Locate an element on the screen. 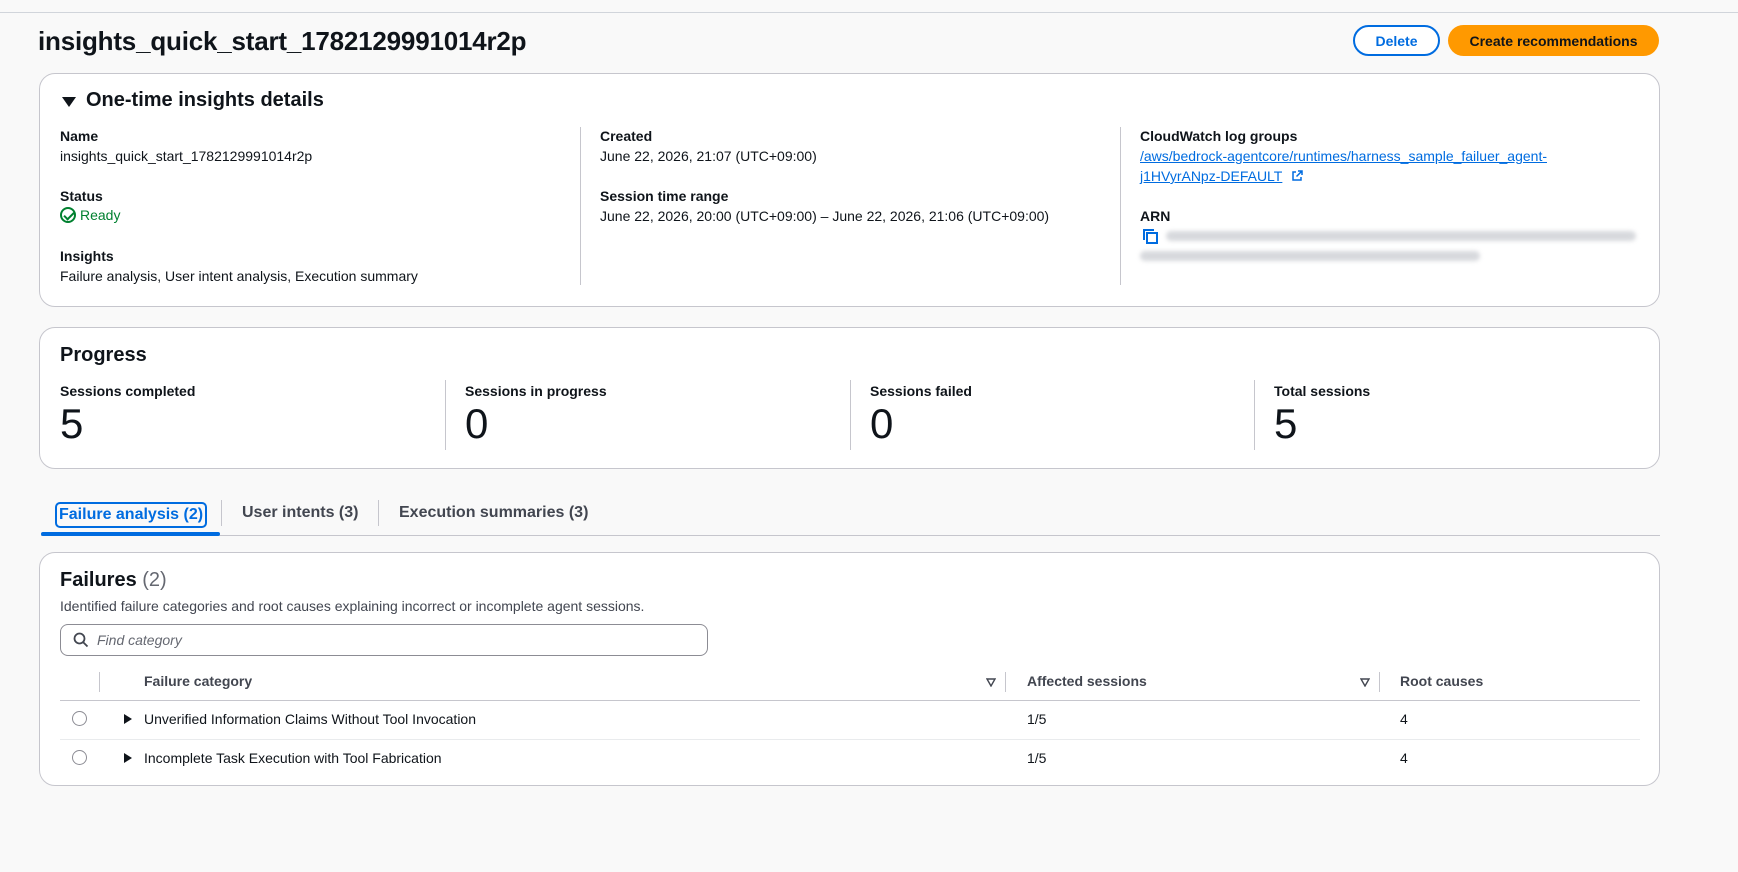 The width and height of the screenshot is (1738, 872). column-header-failure-category: Failure category is located at coordinates (198, 681).